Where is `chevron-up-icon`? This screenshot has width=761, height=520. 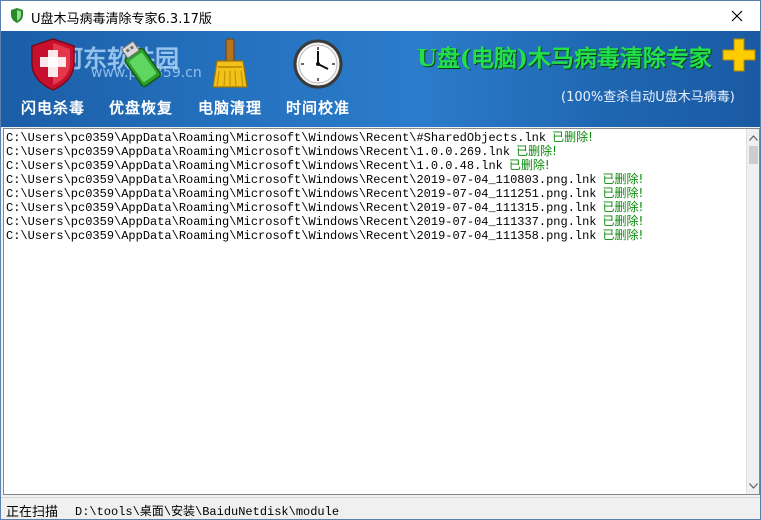
chevron-up-icon is located at coordinates (753, 137).